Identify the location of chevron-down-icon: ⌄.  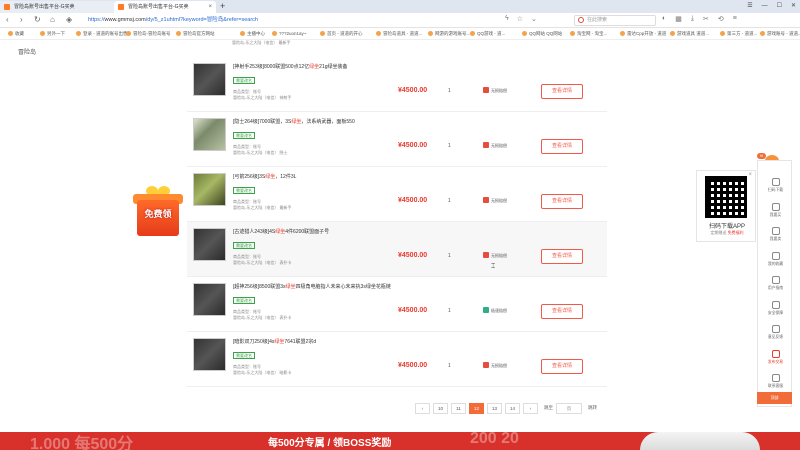
(534, 19).